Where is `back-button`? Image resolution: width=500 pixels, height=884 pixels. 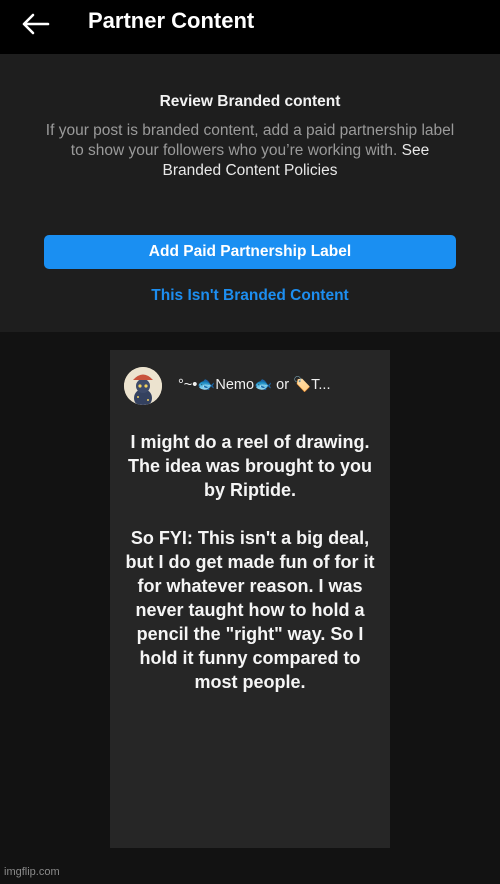
back-button is located at coordinates (35, 24).